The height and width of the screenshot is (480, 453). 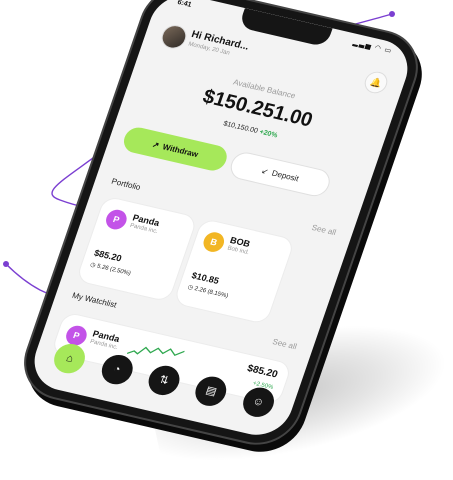 What do you see at coordinates (376, 82) in the screenshot?
I see `bell-icon: 🔔` at bounding box center [376, 82].